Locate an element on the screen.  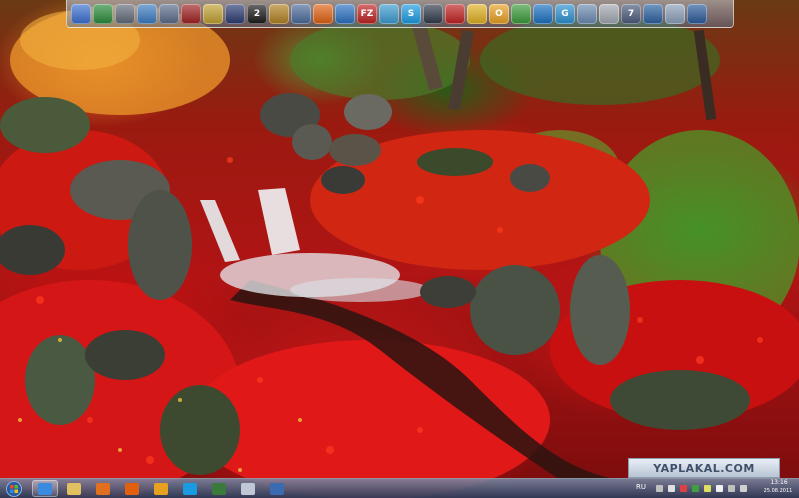
media-icon is located at coordinates (125, 13).